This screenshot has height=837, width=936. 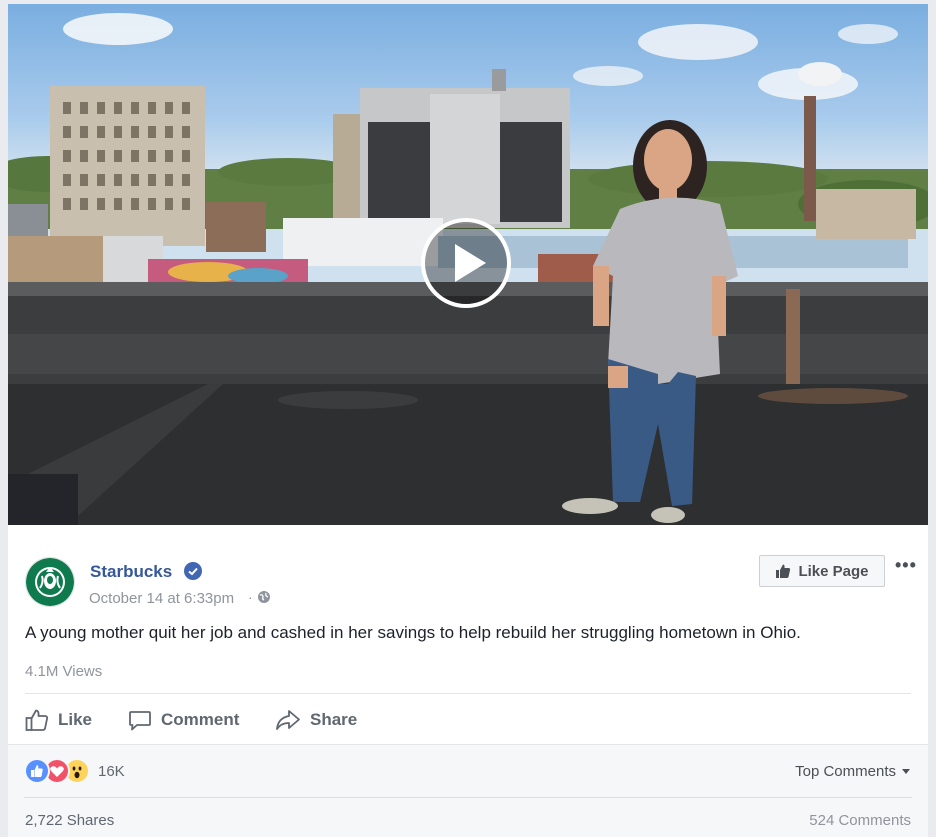 What do you see at coordinates (906, 565) in the screenshot?
I see `more-options-icon: •••` at bounding box center [906, 565].